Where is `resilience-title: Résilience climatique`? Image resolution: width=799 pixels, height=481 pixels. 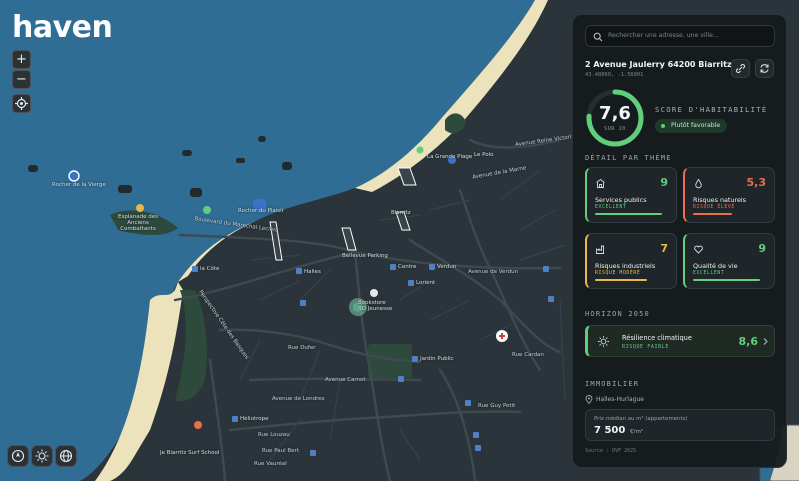
resilience-title: Résilience climatique is located at coordinates (657, 338).